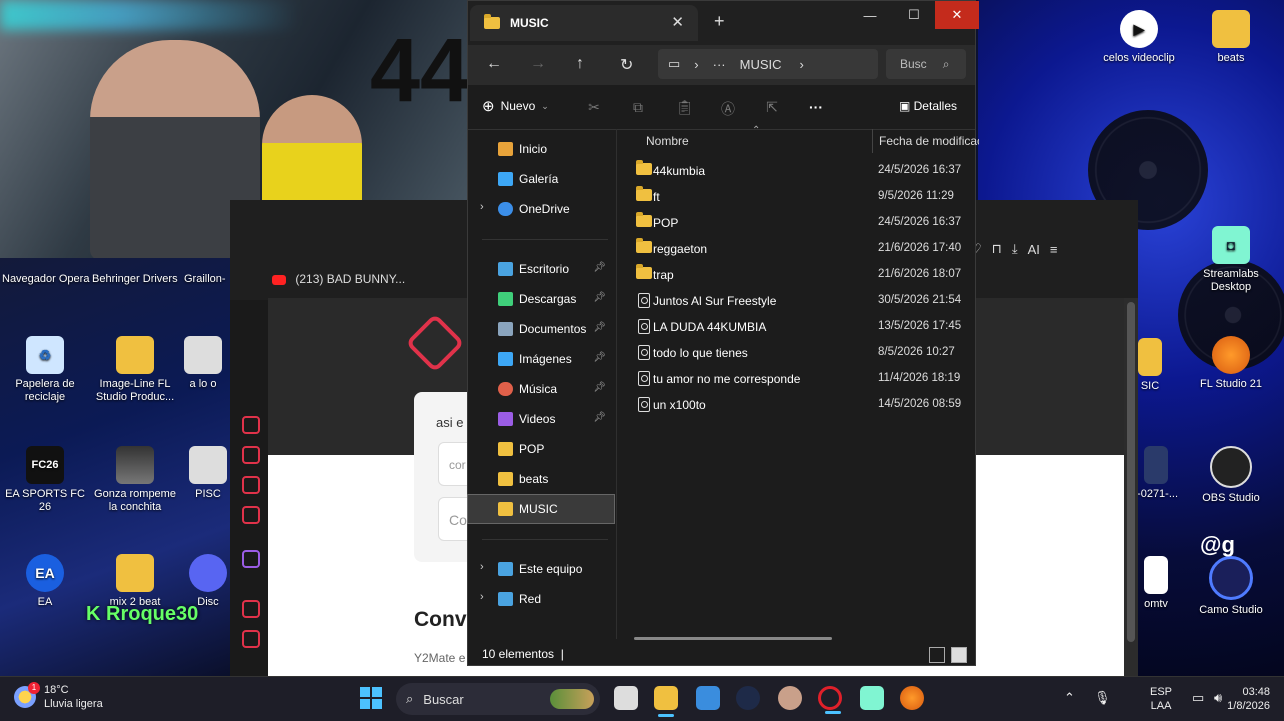  I want to click on desktop-icon-camo: Camo Studio, so click(1231, 586).